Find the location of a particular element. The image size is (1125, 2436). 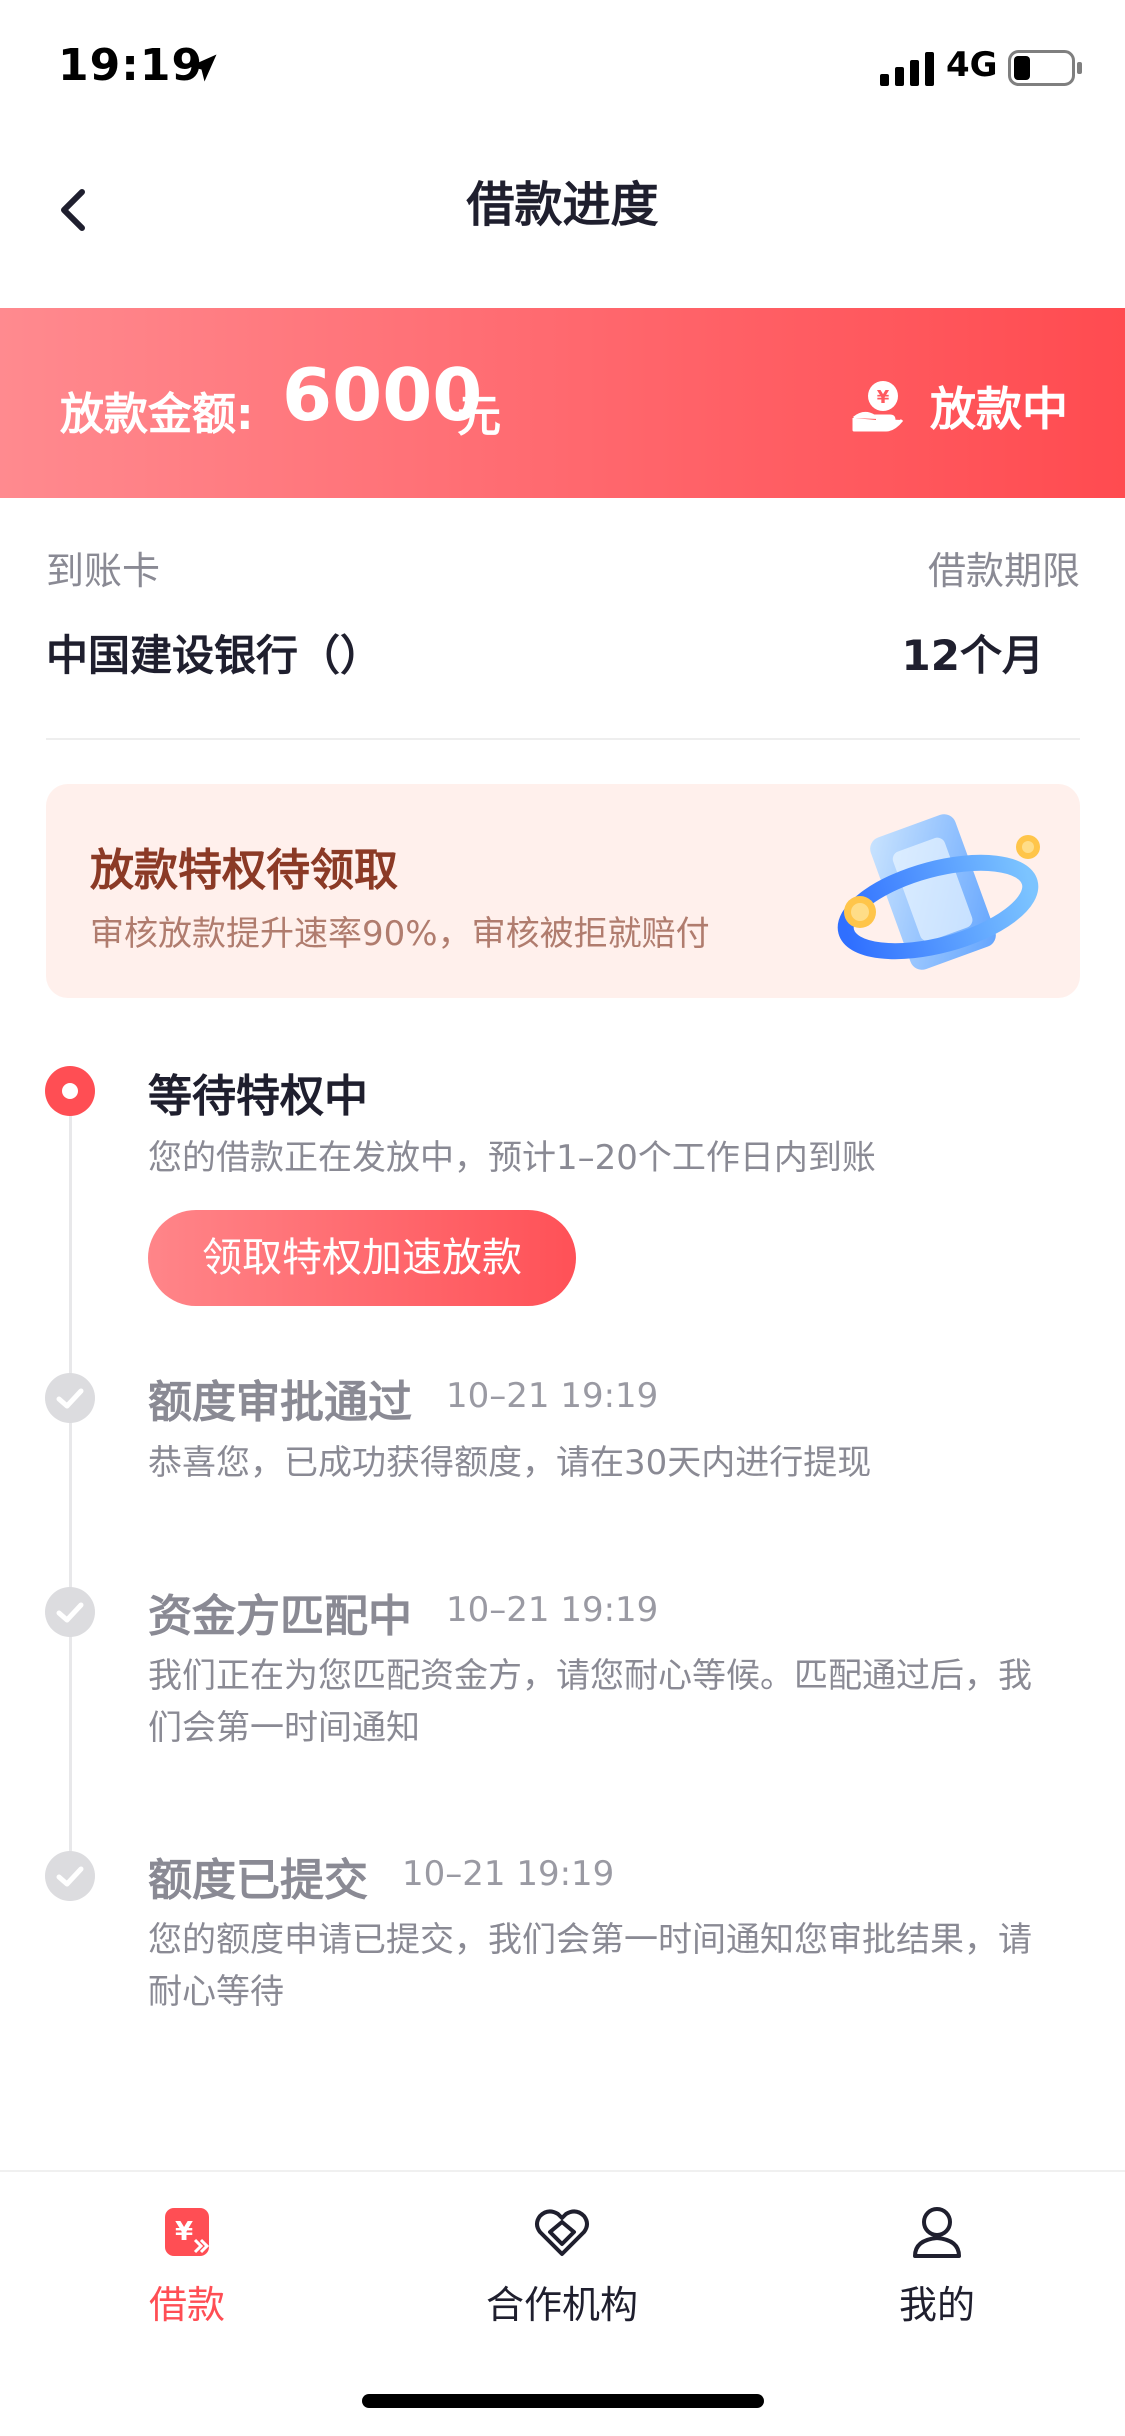

card-value: 中国建设银行（） is located at coordinates (214, 655).